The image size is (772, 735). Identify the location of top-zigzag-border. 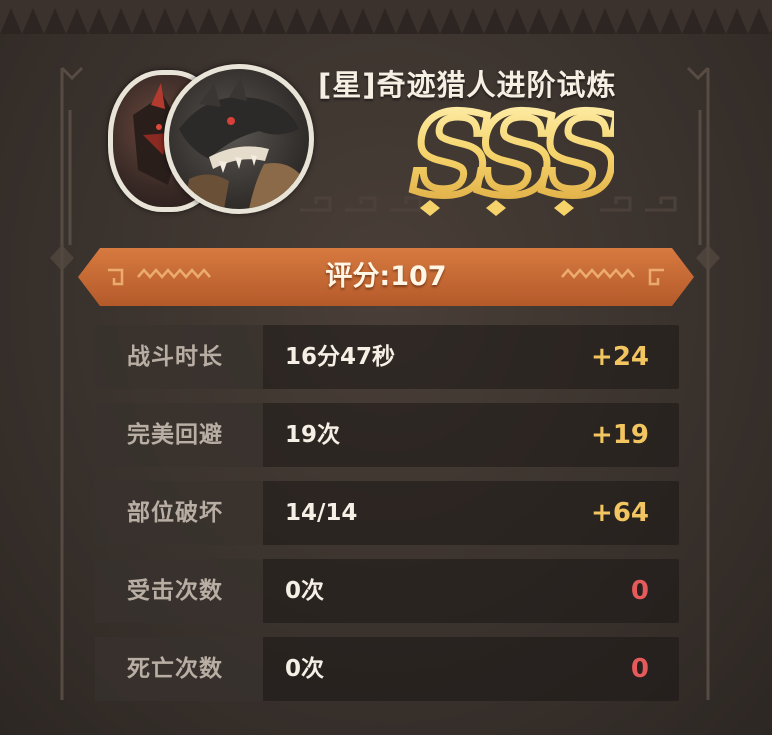
(386, 17).